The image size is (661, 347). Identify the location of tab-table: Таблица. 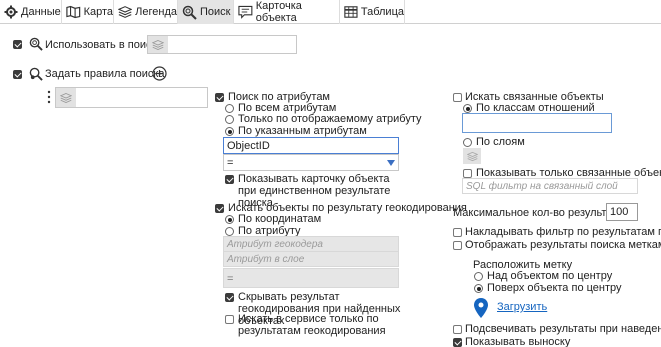
(372, 12).